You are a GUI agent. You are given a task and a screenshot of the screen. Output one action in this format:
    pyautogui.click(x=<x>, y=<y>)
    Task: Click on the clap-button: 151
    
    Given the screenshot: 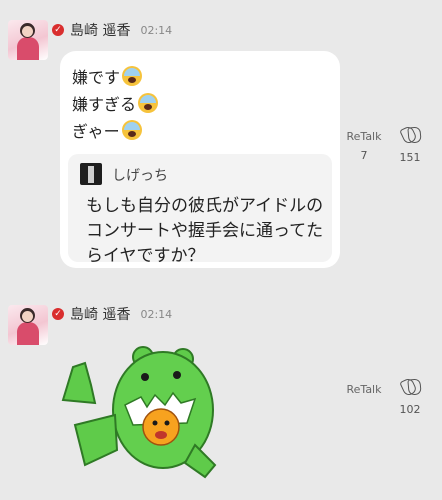 What is the action you would take?
    pyautogui.click(x=410, y=144)
    